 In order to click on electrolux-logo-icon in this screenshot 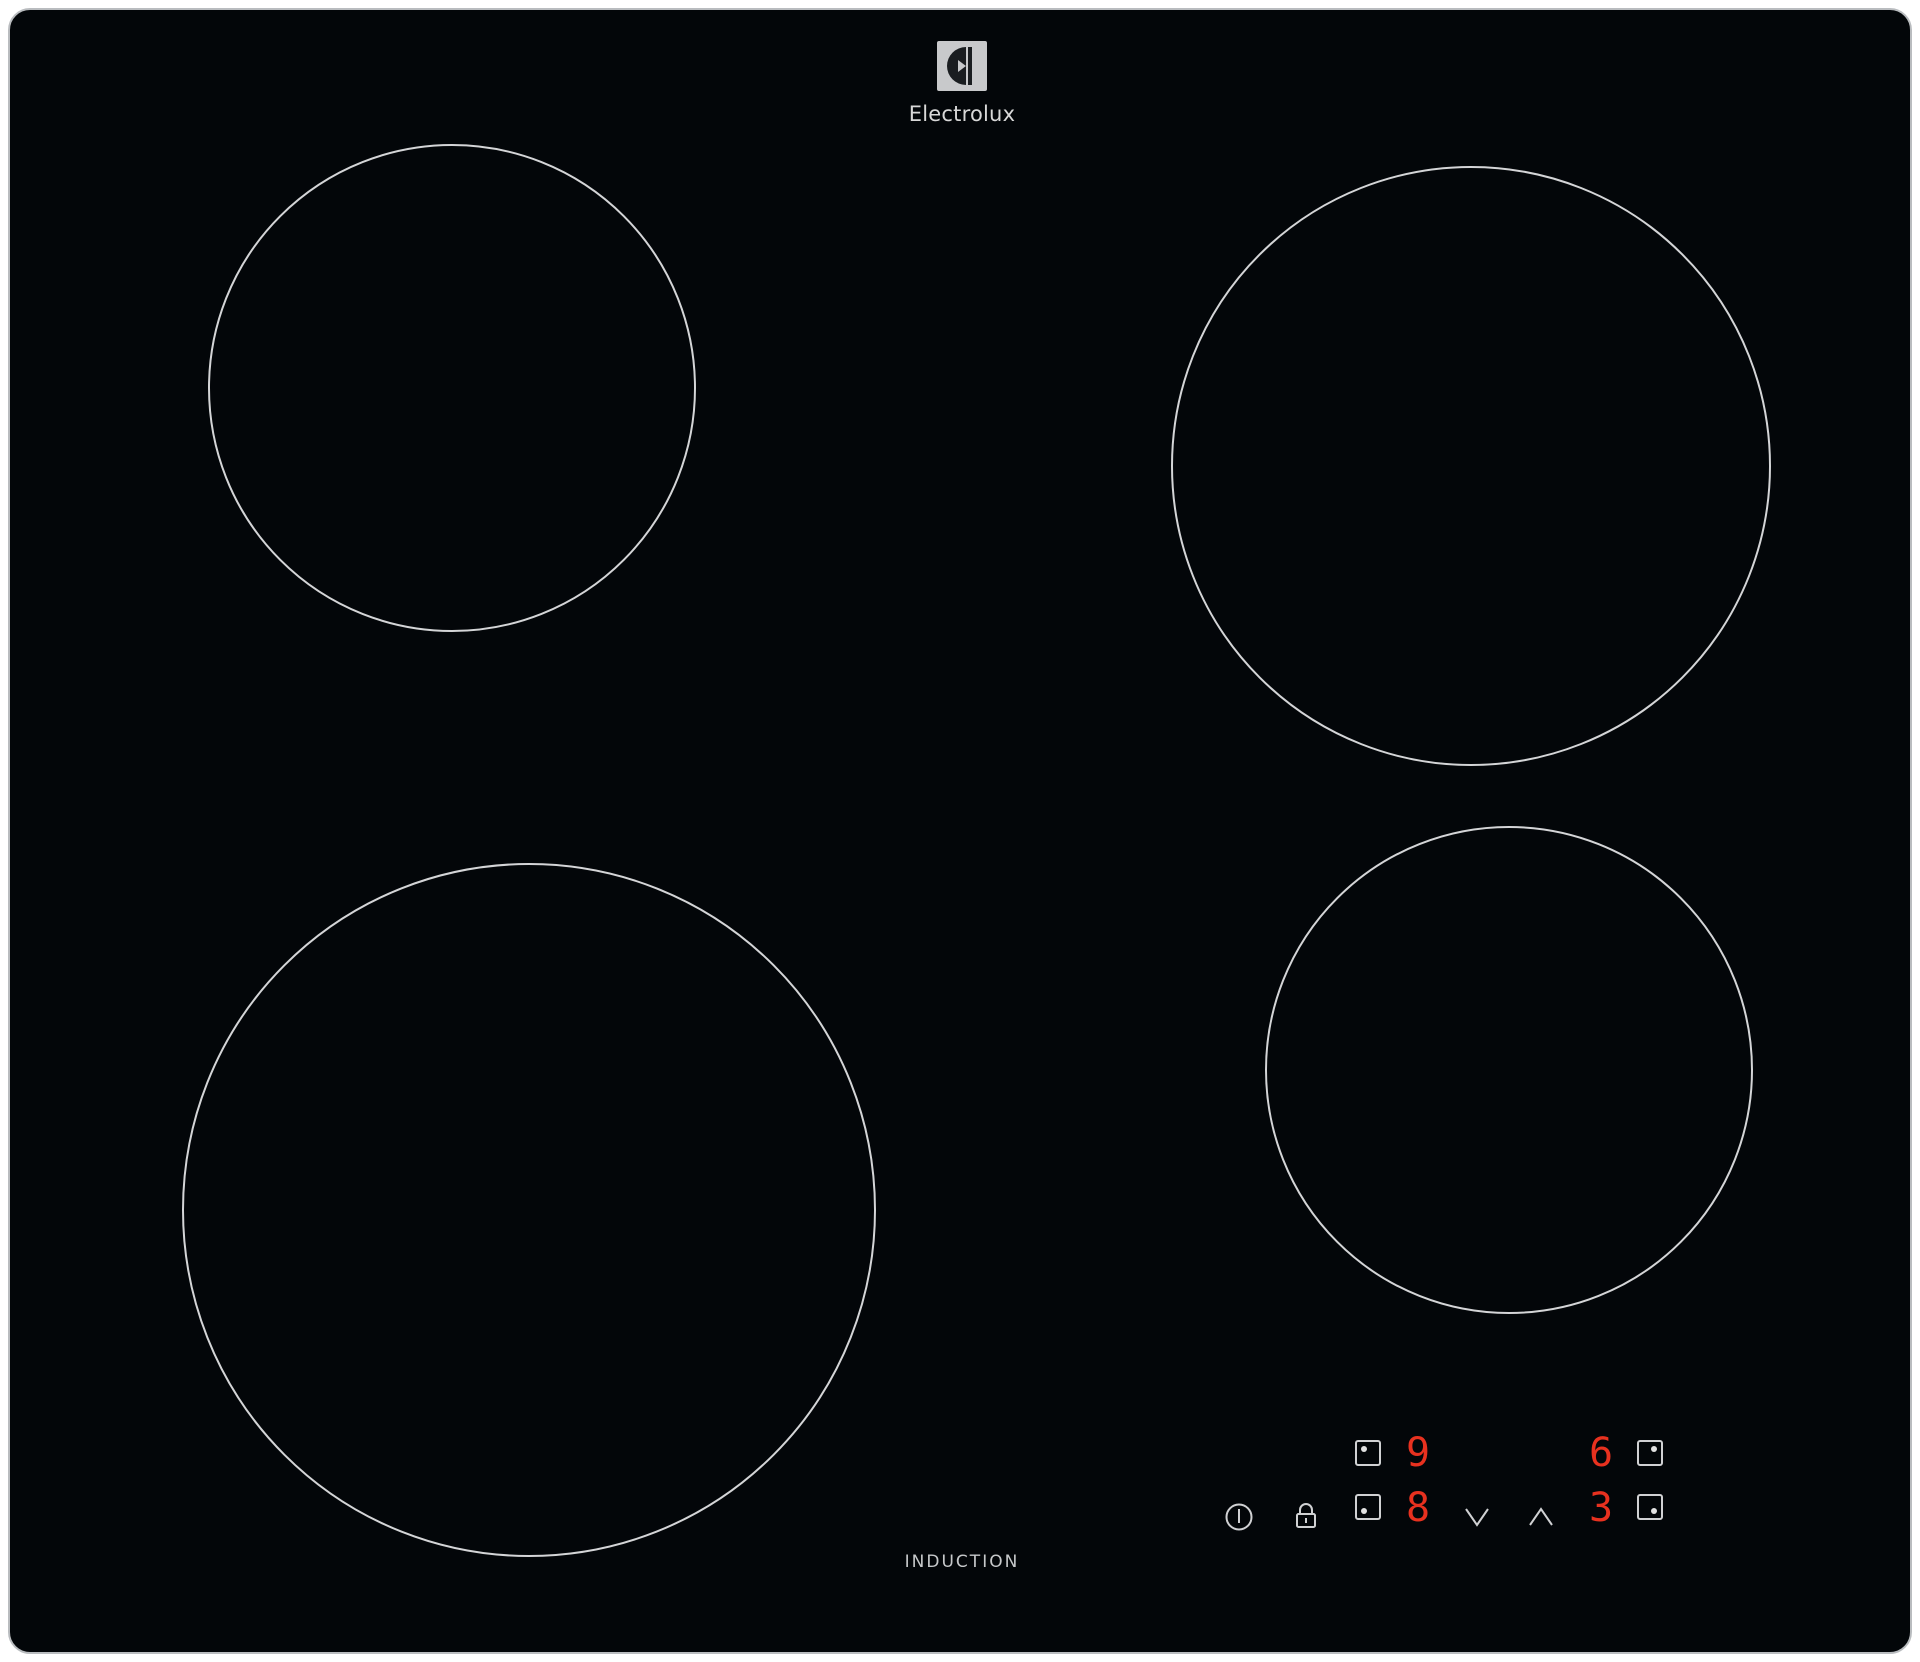, I will do `click(962, 66)`.